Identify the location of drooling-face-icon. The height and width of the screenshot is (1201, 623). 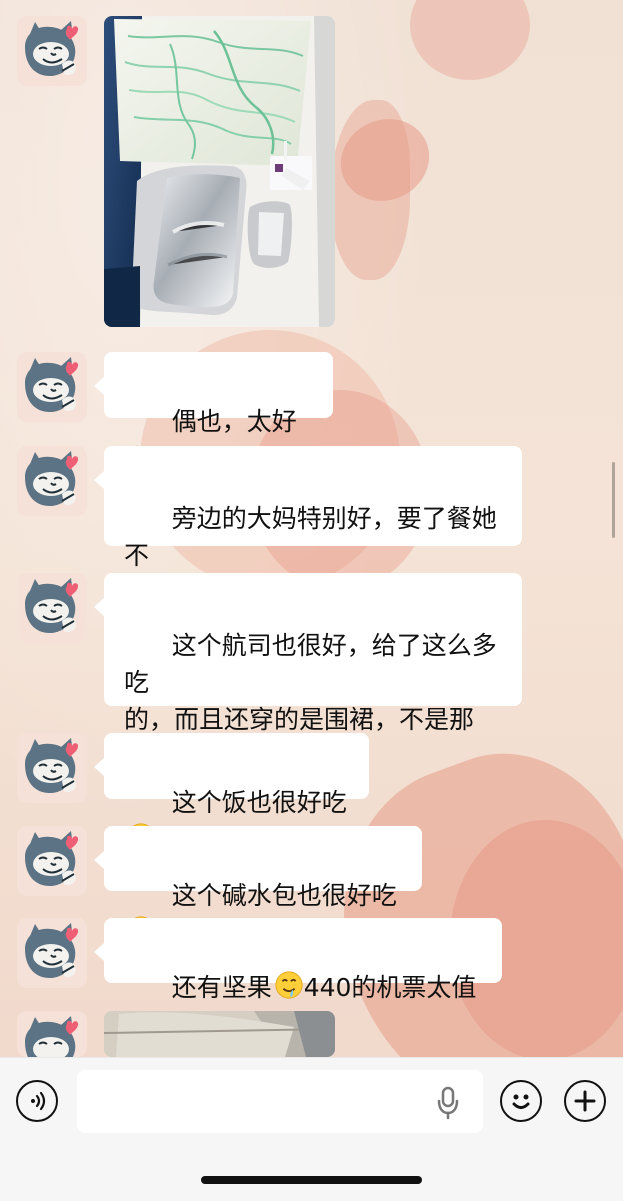
(289, 985).